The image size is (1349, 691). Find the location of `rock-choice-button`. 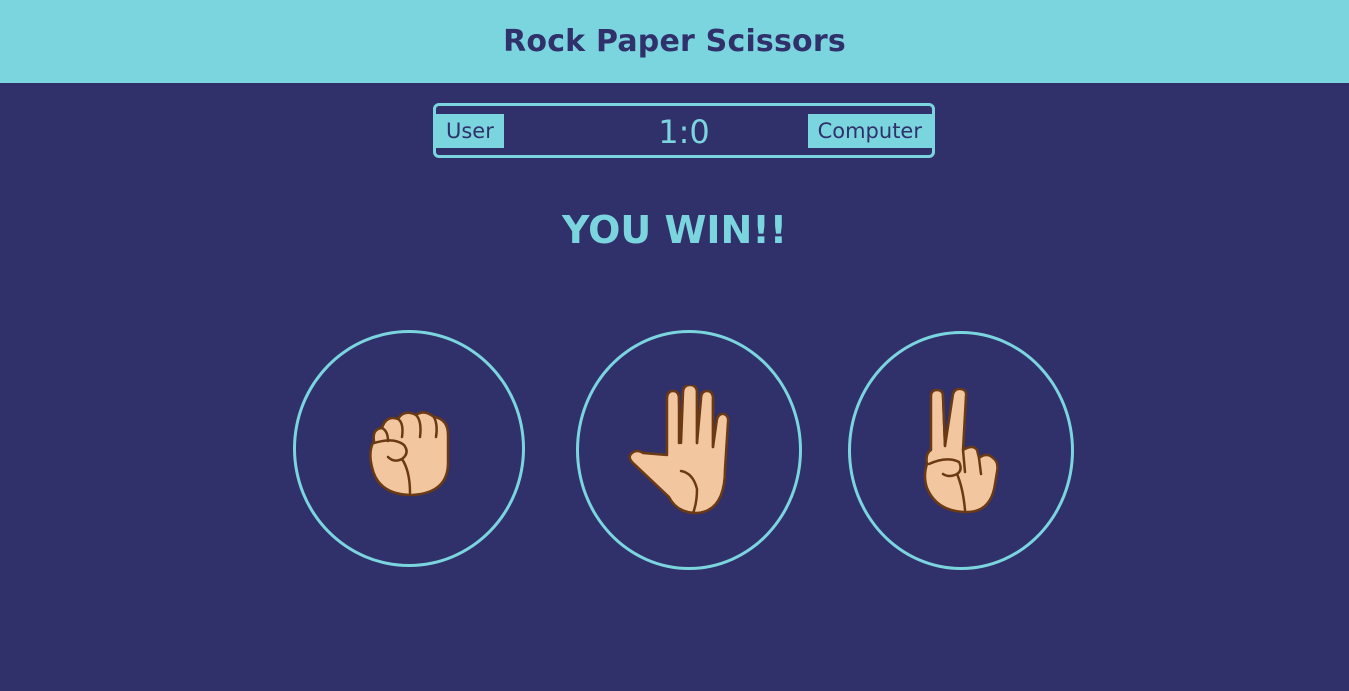

rock-choice-button is located at coordinates (409, 448).